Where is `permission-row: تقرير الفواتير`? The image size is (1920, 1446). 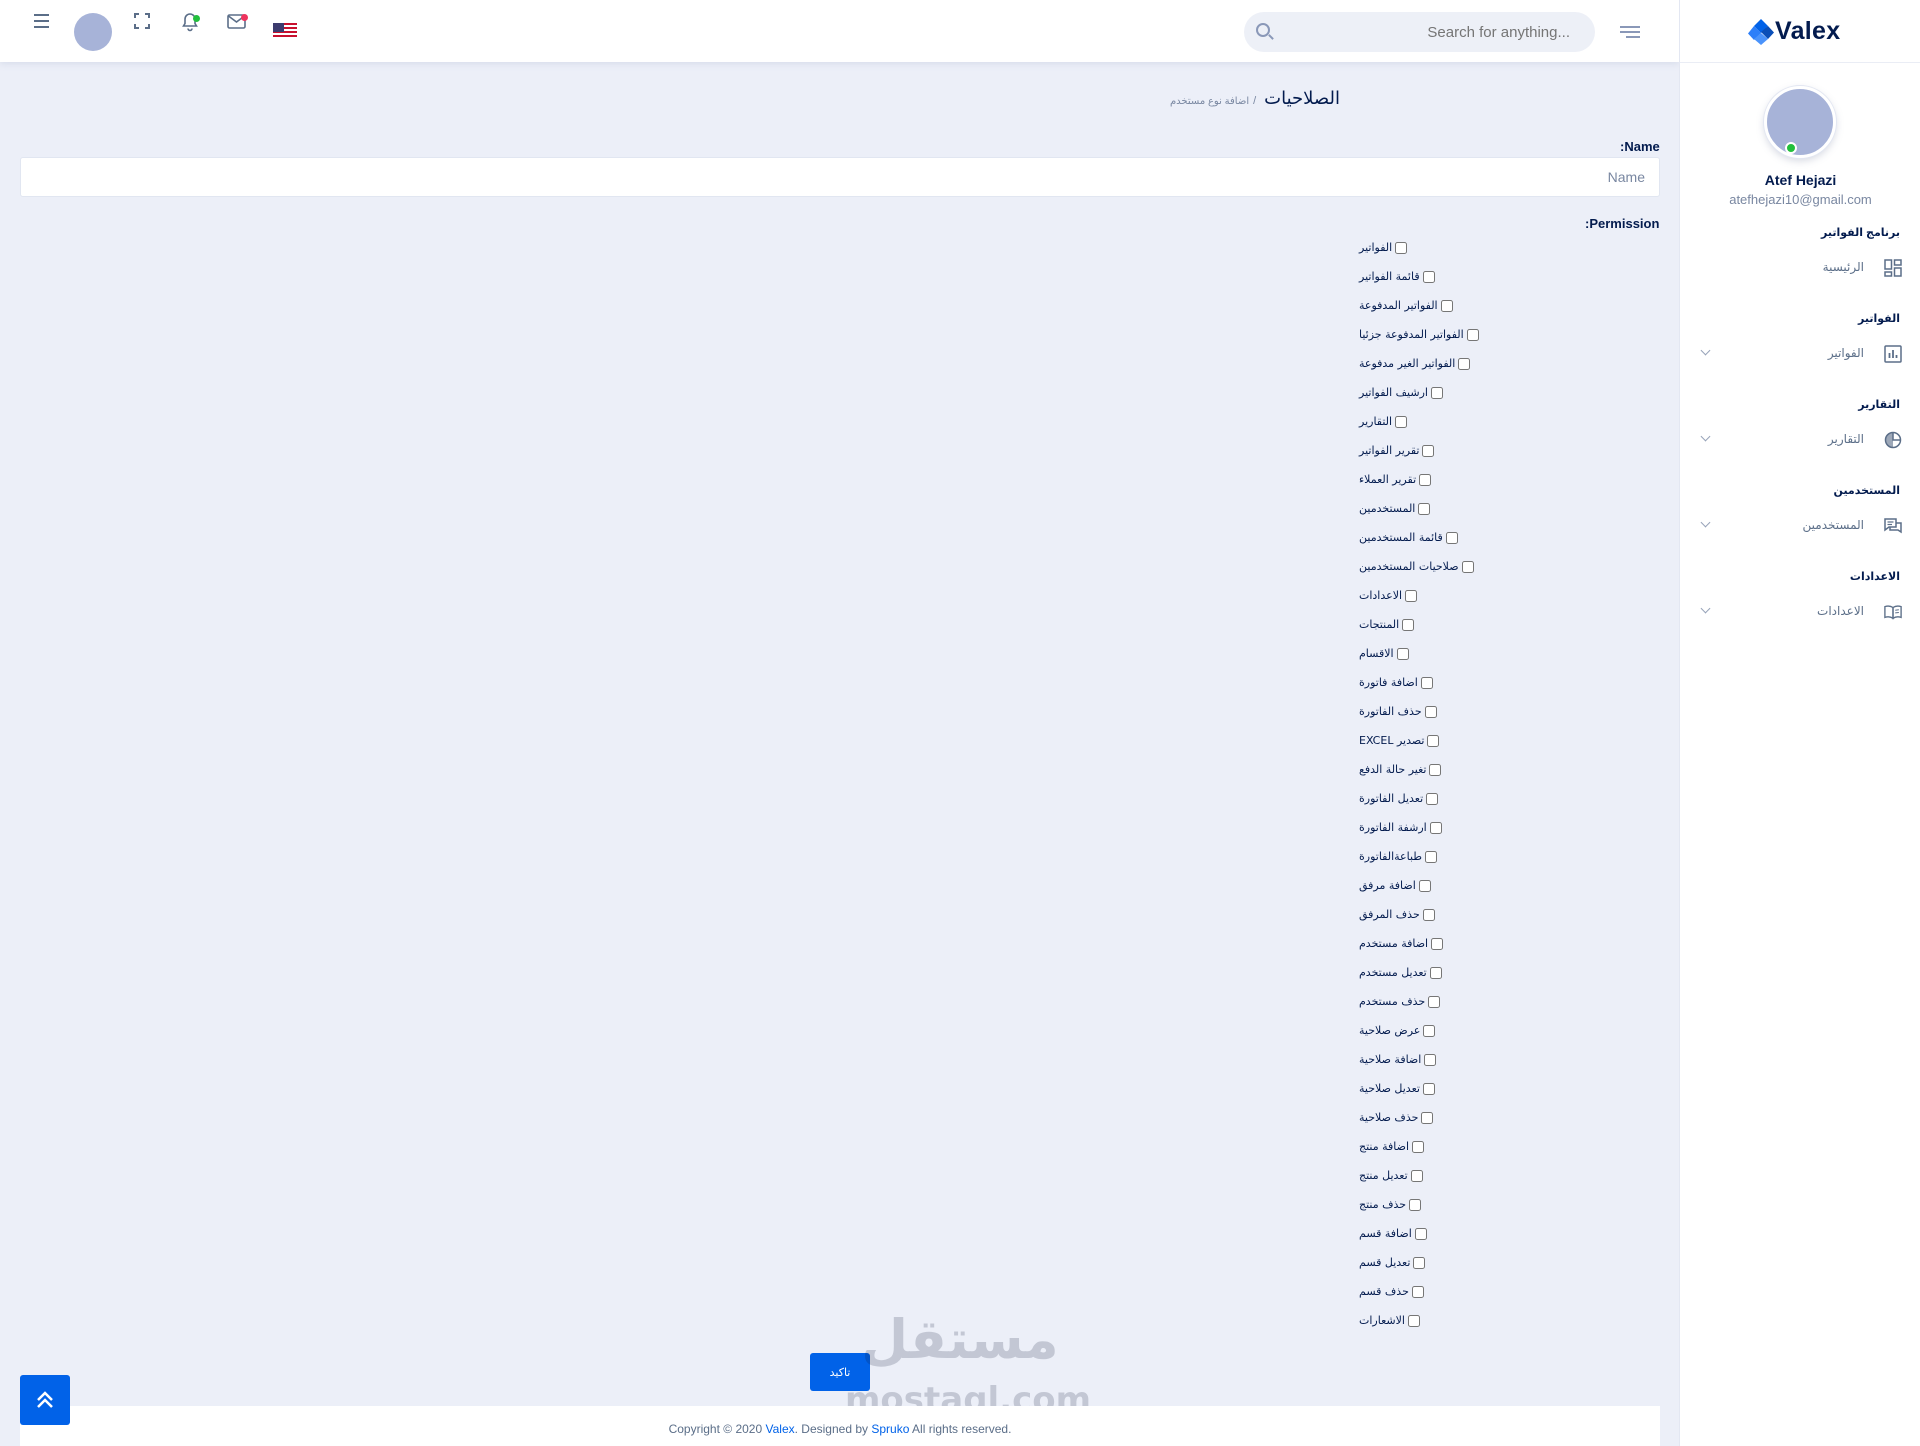
permission-row: تقرير الفواتير is located at coordinates (1509, 450).